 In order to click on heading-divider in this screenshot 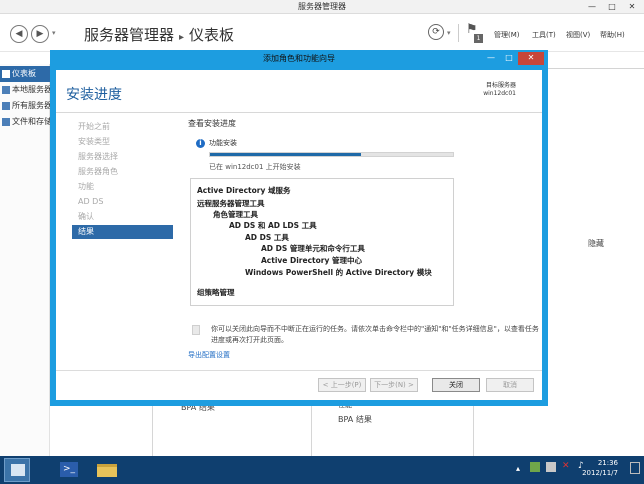, I will do `click(299, 112)`.